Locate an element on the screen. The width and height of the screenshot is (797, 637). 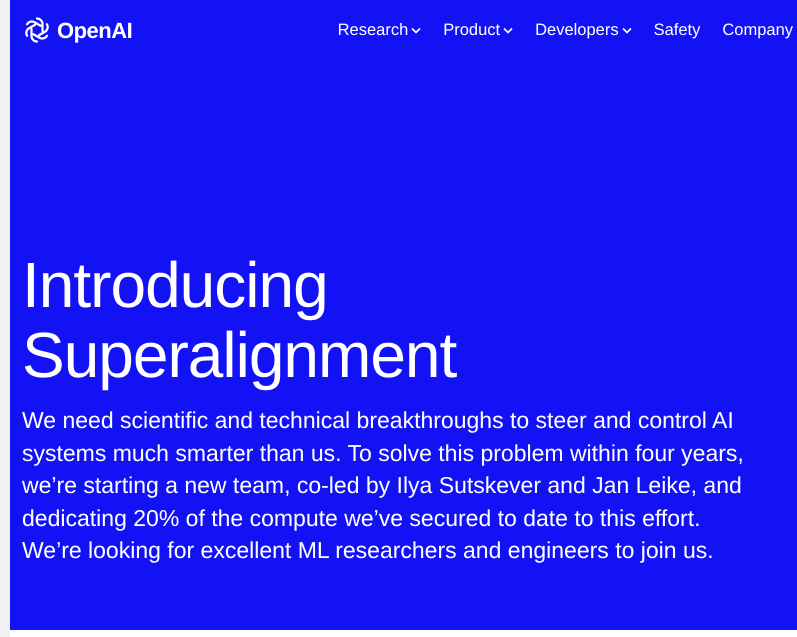
nav-link: Developers is located at coordinates (583, 30).